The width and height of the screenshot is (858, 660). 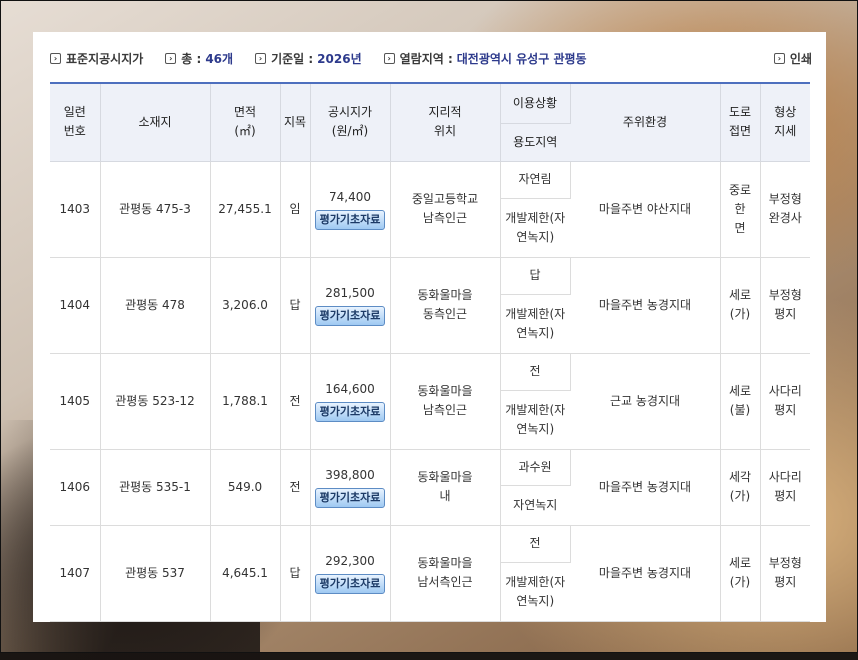 What do you see at coordinates (75, 305) in the screenshot?
I see `cell-serial: 1404` at bounding box center [75, 305].